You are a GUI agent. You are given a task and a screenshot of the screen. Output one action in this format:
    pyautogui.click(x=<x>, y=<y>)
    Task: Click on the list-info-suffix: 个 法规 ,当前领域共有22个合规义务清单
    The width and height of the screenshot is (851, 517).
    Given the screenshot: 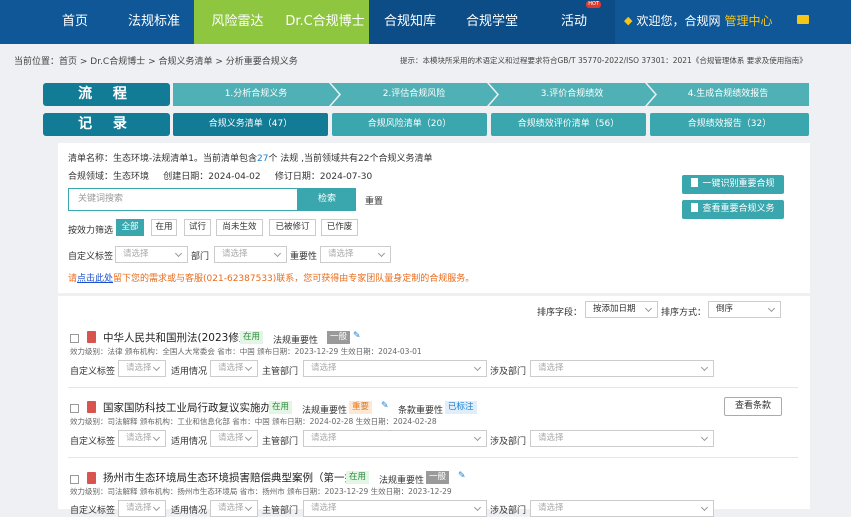 What is the action you would take?
    pyautogui.click(x=350, y=159)
    